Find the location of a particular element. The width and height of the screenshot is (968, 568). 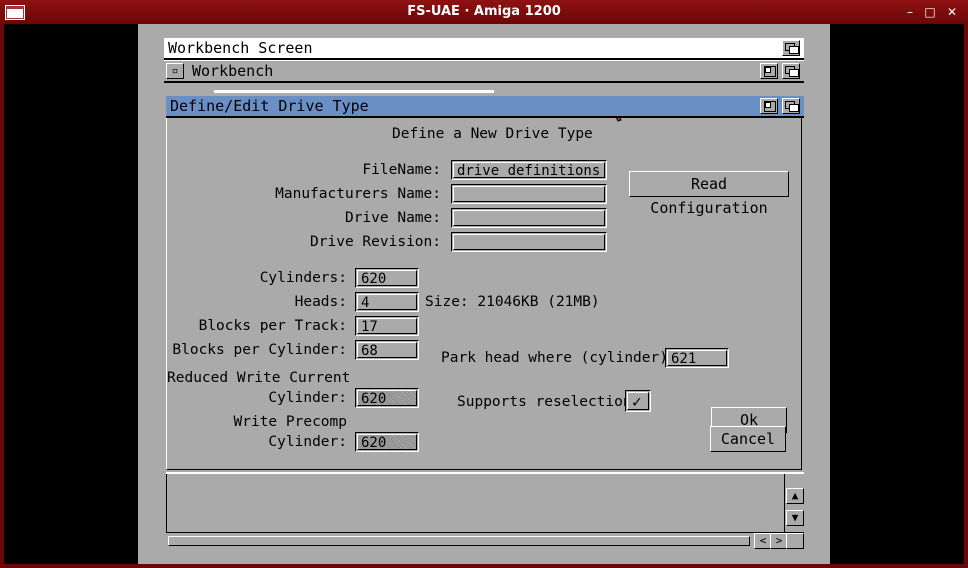

write-precomp-field: 620 is located at coordinates (387, 442).